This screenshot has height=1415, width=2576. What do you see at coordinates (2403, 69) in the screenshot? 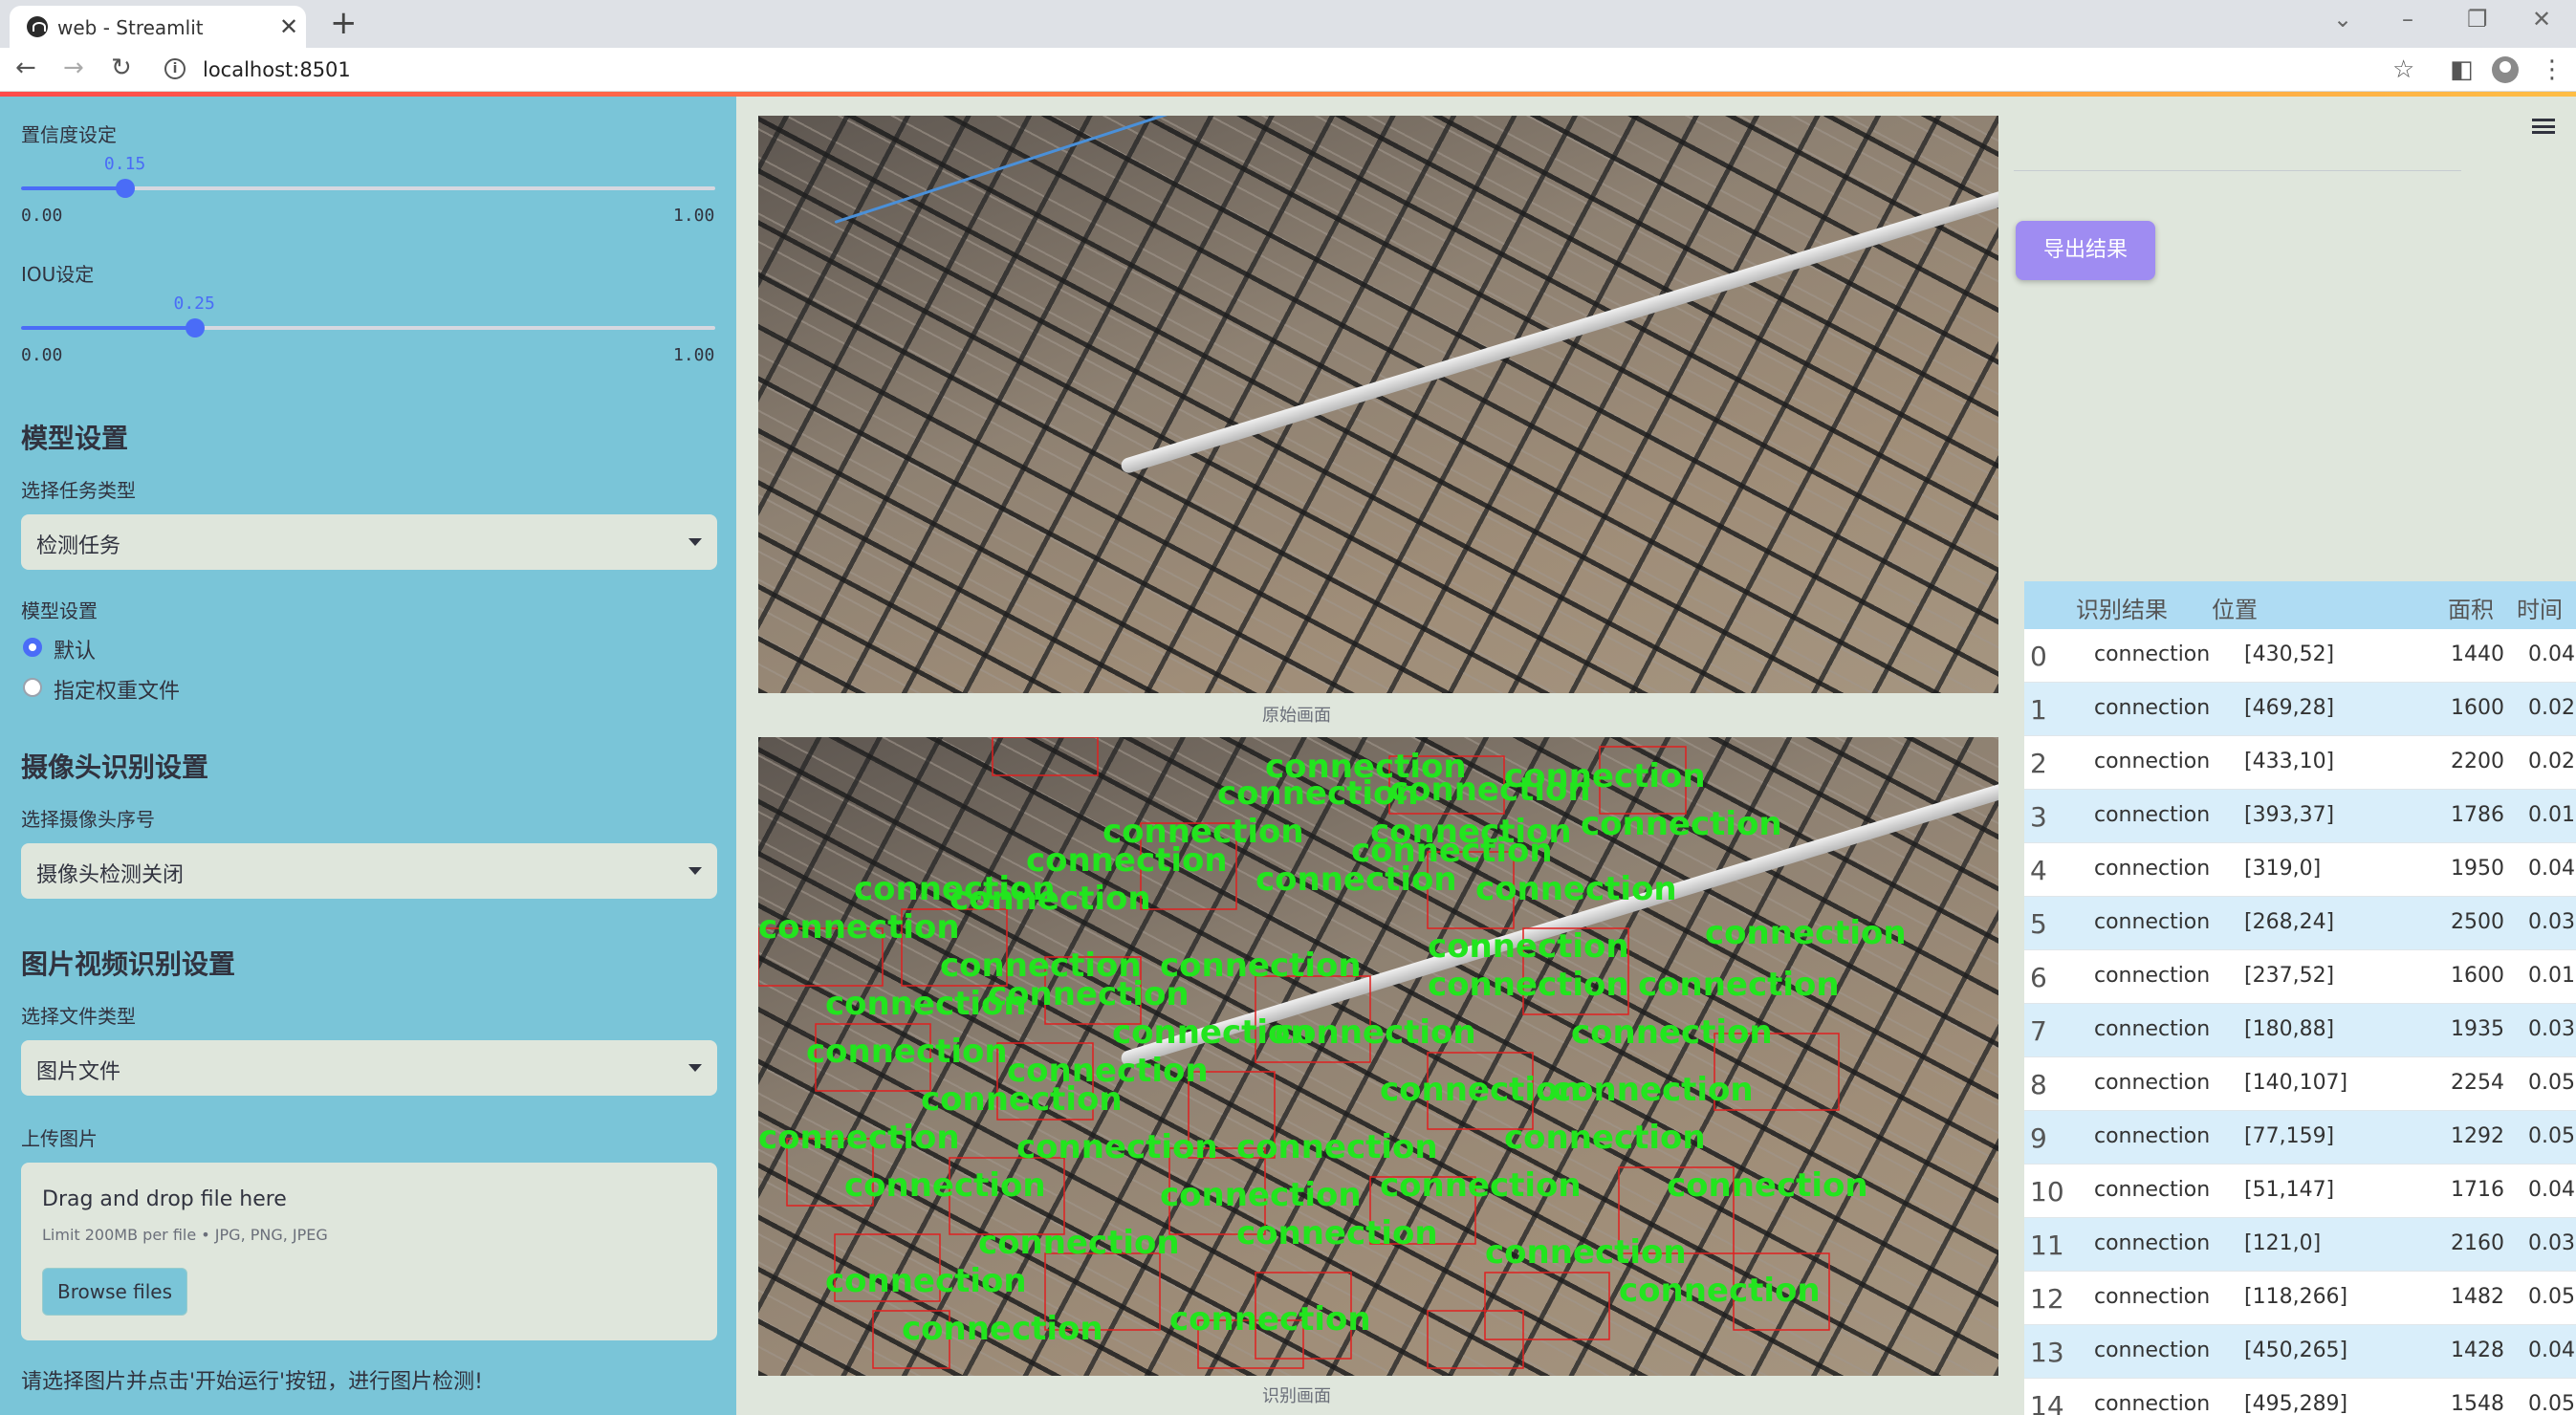
I see `bookmark-star-icon: ☆` at bounding box center [2403, 69].